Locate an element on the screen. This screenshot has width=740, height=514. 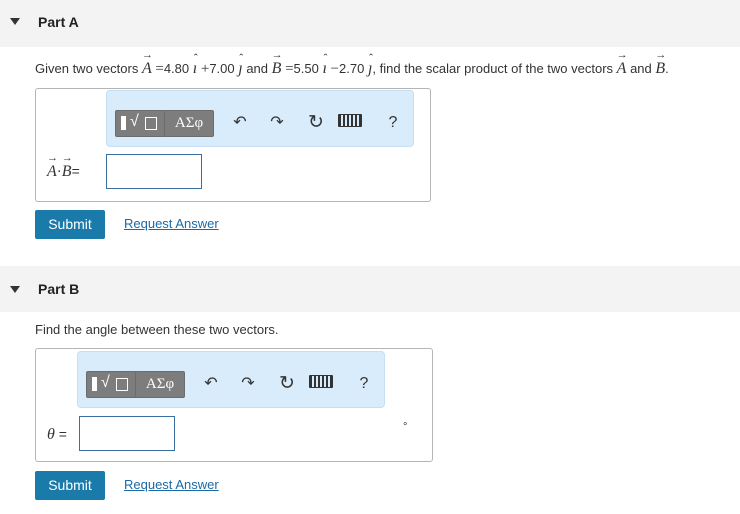
dot-product-label: A·B= is located at coordinates (63, 166).